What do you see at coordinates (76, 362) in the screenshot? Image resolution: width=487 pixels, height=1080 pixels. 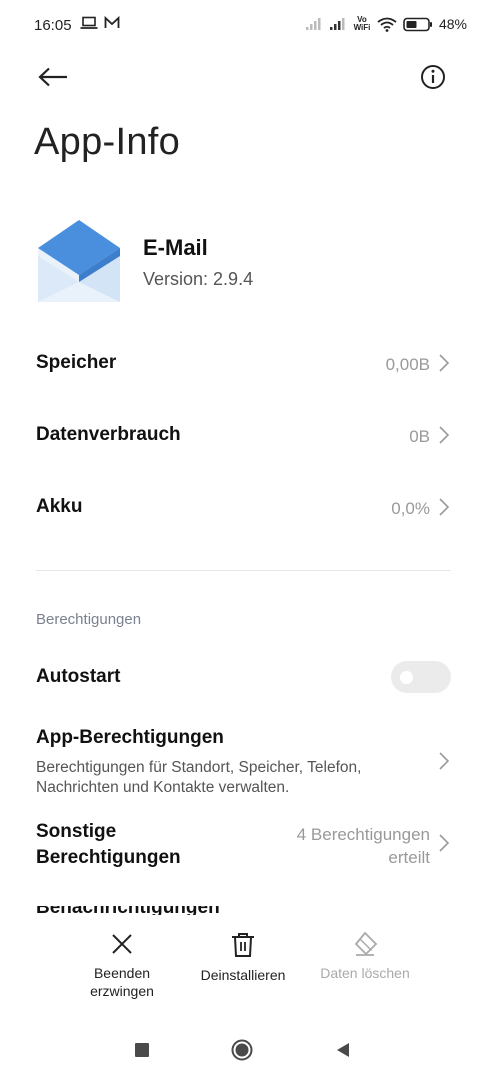 I see `row-label: Speicher` at bounding box center [76, 362].